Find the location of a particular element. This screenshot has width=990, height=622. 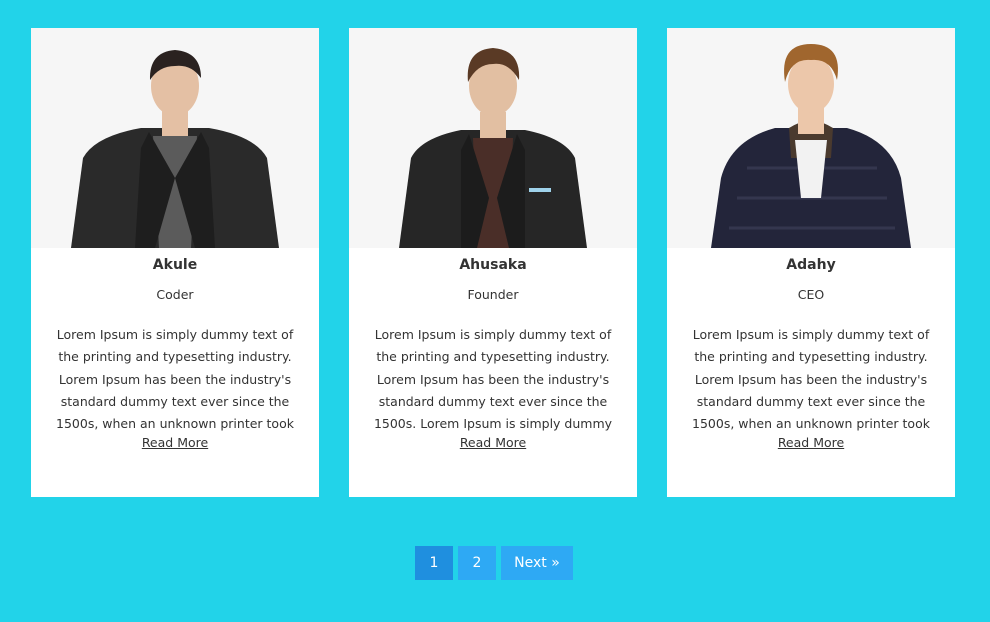

page-2-button: 2 is located at coordinates (477, 563).